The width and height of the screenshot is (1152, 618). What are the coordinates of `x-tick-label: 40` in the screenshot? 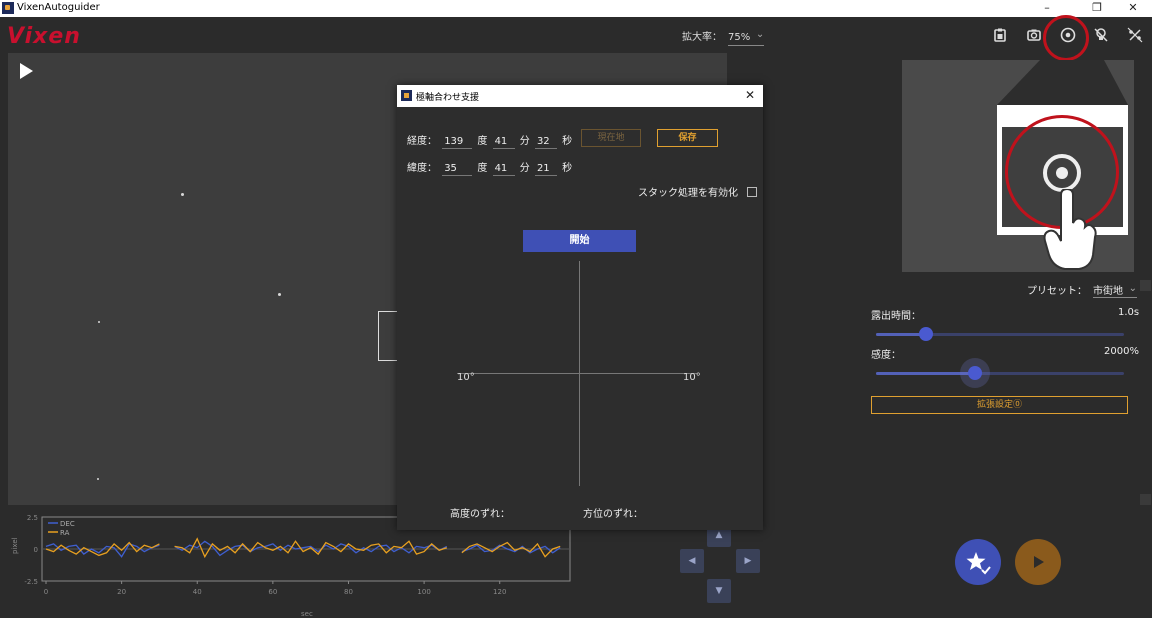 It's located at (197, 592).